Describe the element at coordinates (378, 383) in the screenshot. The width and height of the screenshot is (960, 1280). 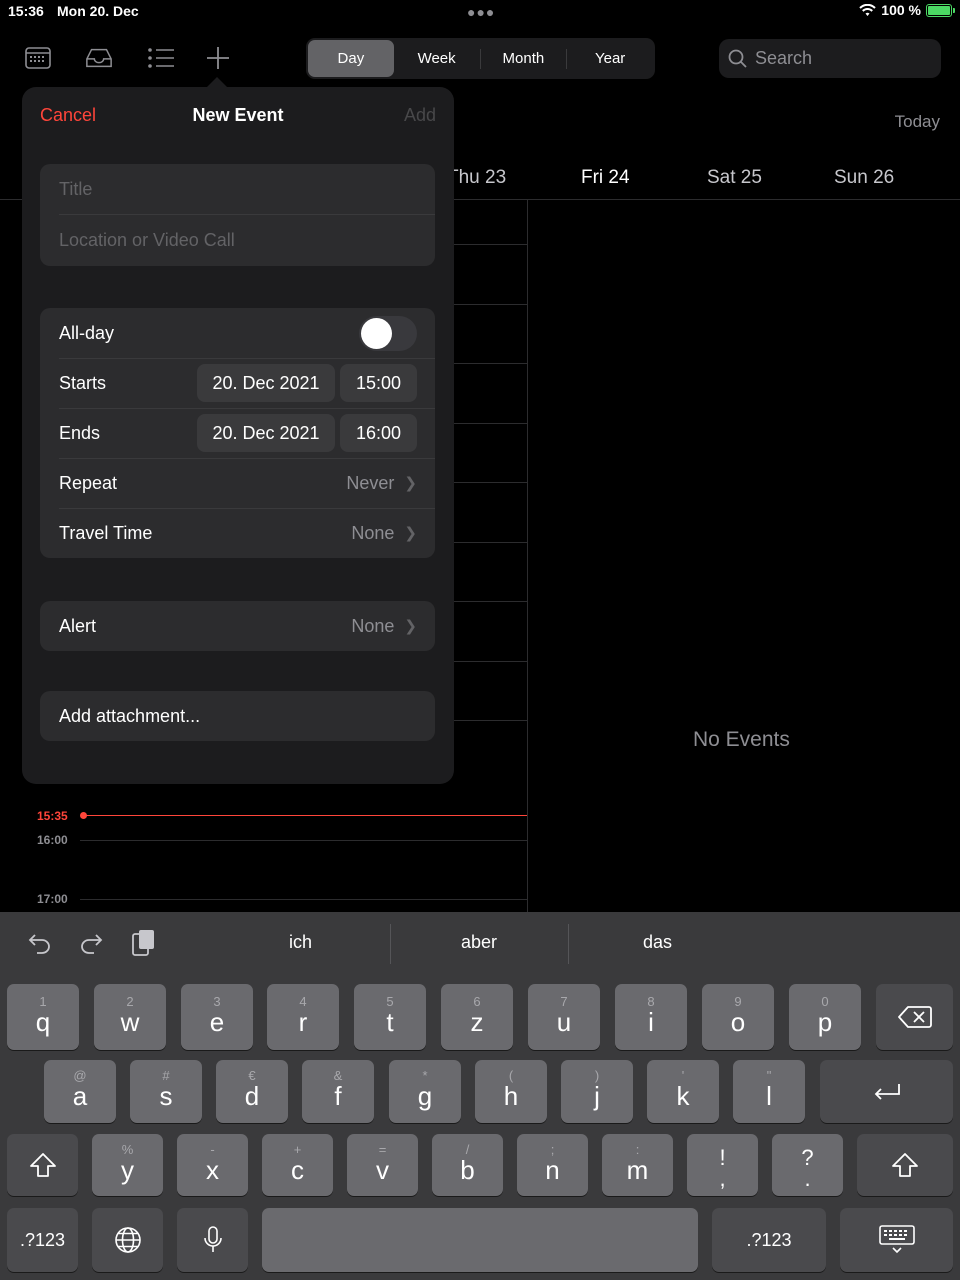
I see `start-time-picker: 15:00` at that location.